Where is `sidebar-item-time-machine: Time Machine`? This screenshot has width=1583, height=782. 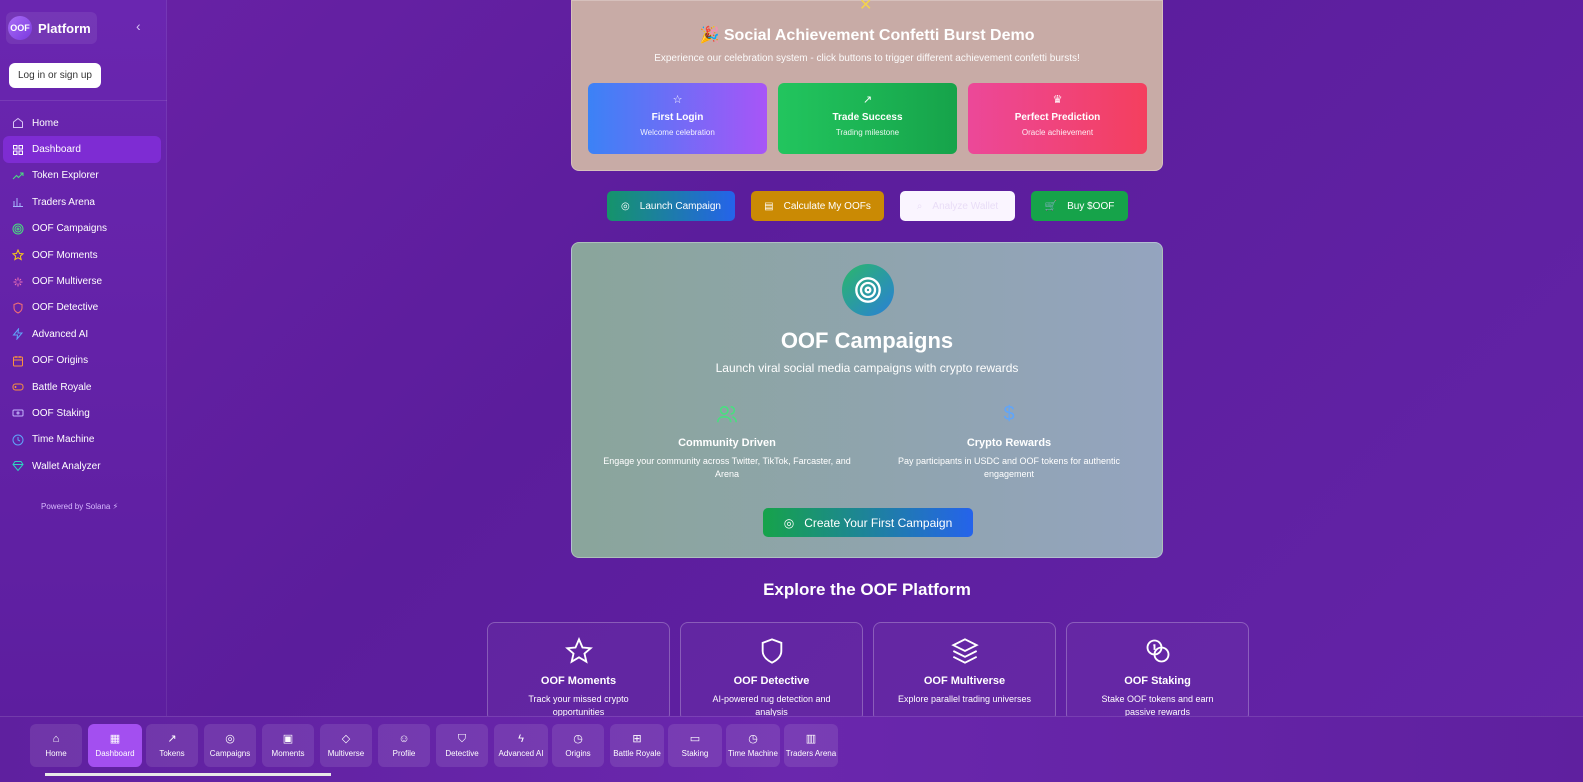
sidebar-item-time-machine: Time Machine is located at coordinates (82, 440).